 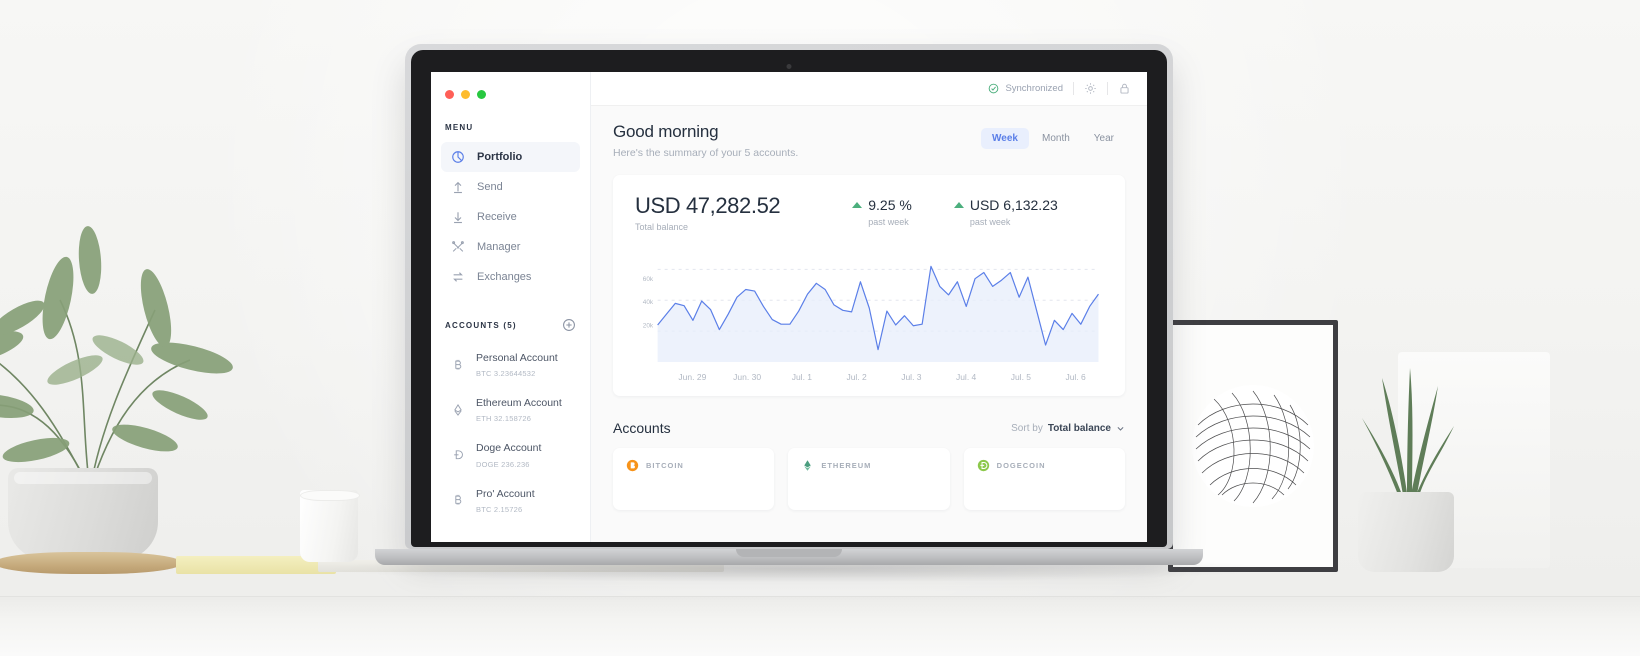 I want to click on account-card-ethereum: ETHEREUM, so click(x=869, y=479).